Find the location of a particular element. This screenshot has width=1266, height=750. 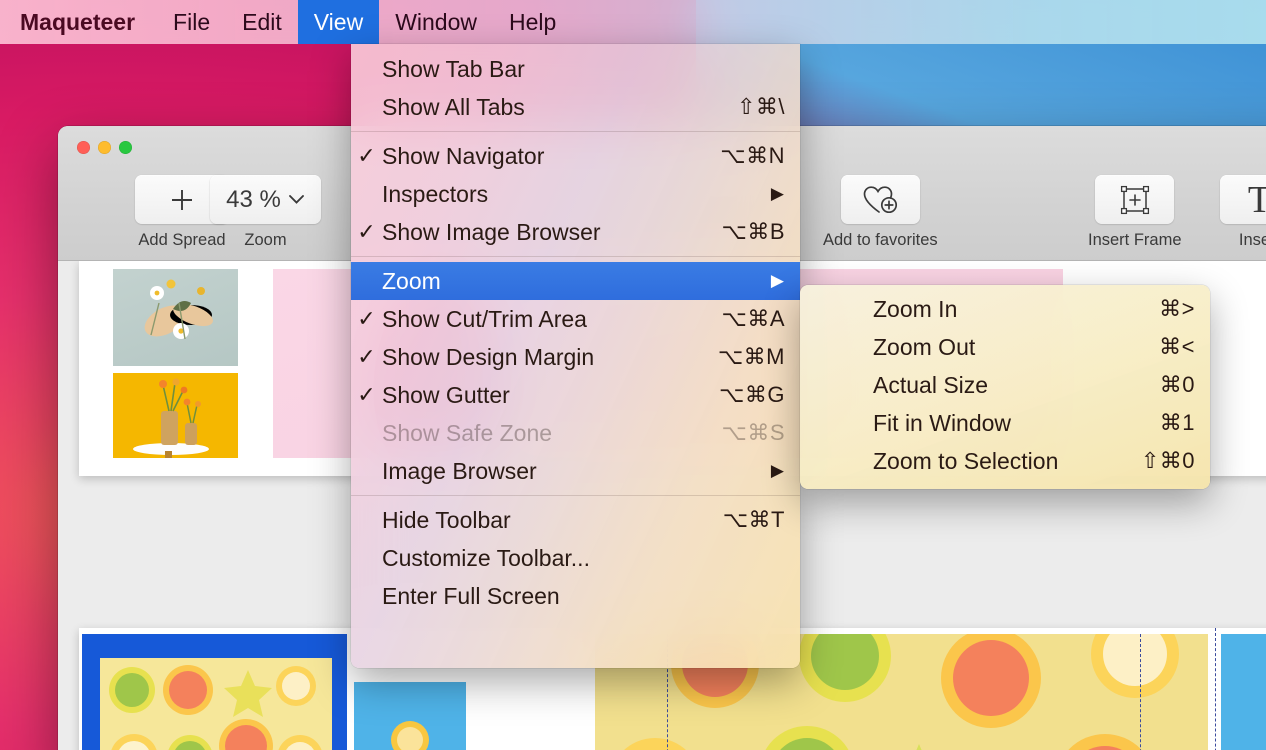

close-button is located at coordinates (83, 147).